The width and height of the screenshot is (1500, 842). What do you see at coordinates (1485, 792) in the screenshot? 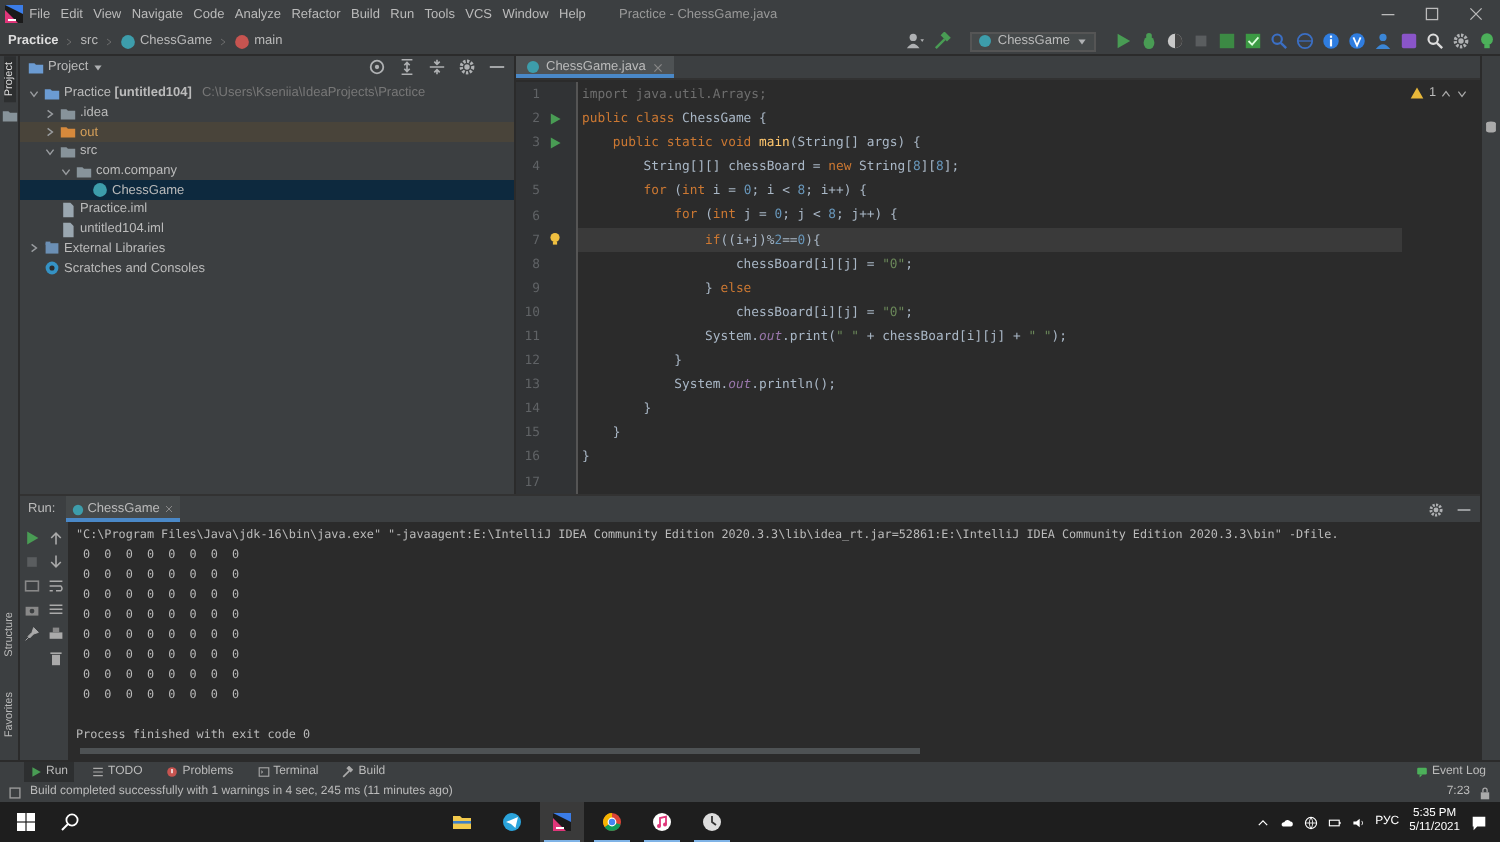
I see `lock-icon` at bounding box center [1485, 792].